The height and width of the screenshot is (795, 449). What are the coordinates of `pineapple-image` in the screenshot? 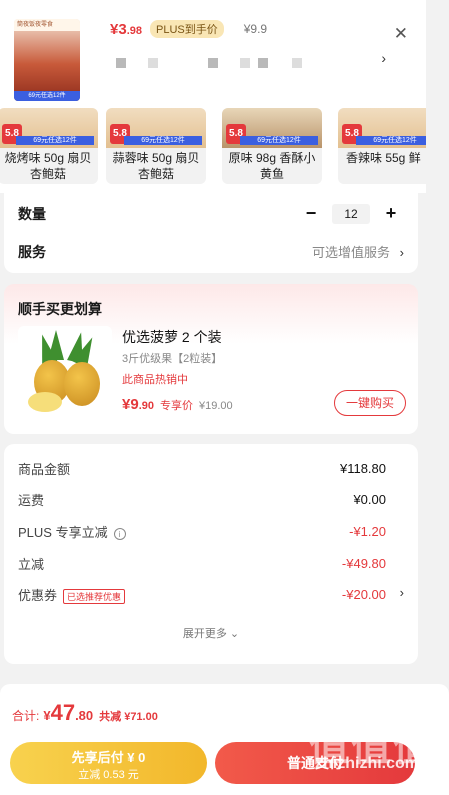 It's located at (65, 372).